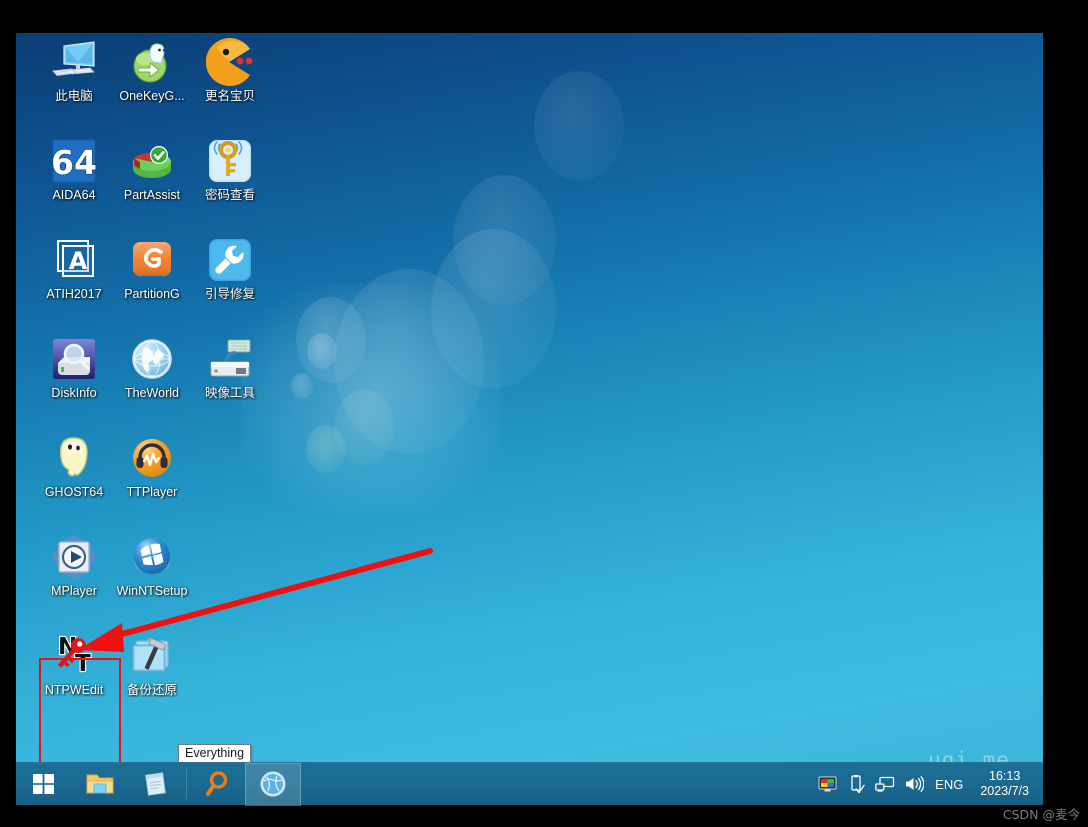  I want to click on taskbar-separator, so click(186, 784).